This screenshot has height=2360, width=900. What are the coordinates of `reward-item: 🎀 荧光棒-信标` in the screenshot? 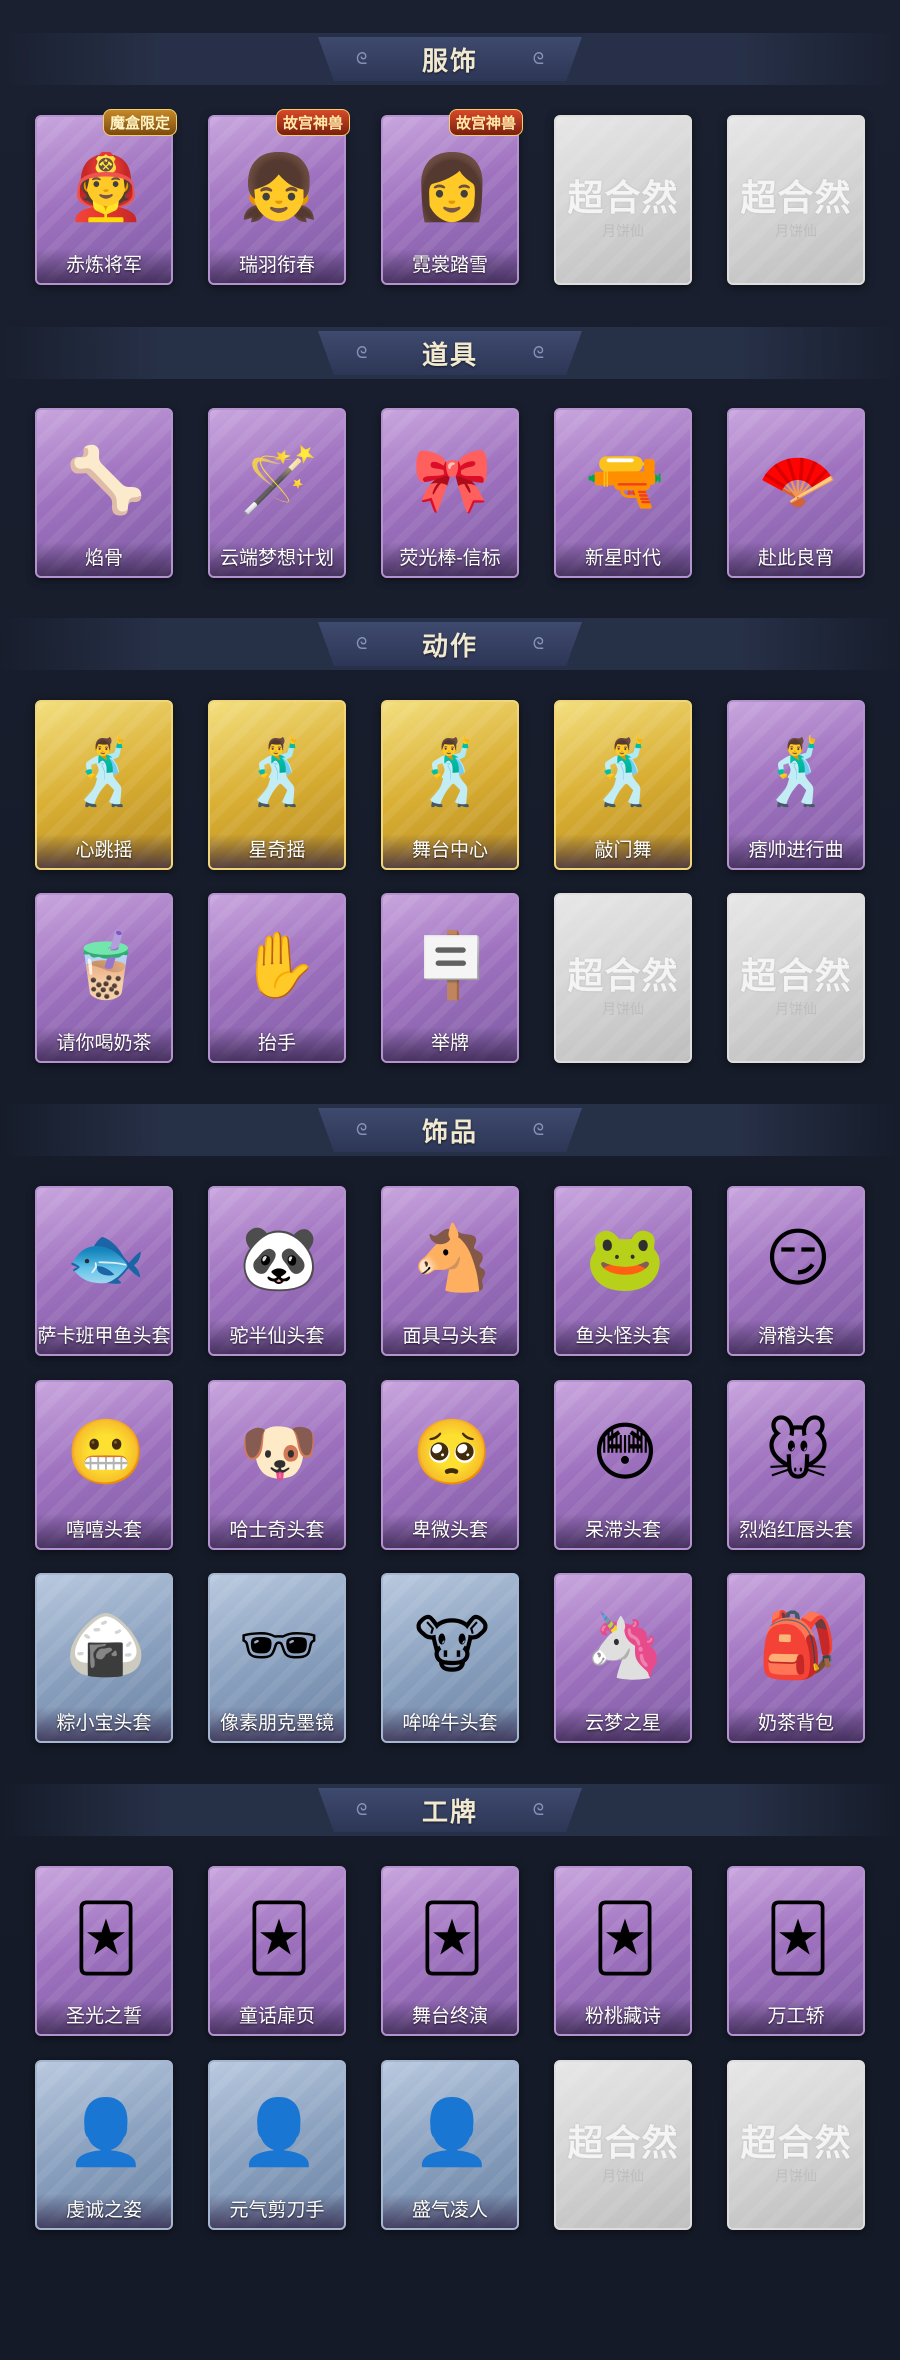 It's located at (450, 493).